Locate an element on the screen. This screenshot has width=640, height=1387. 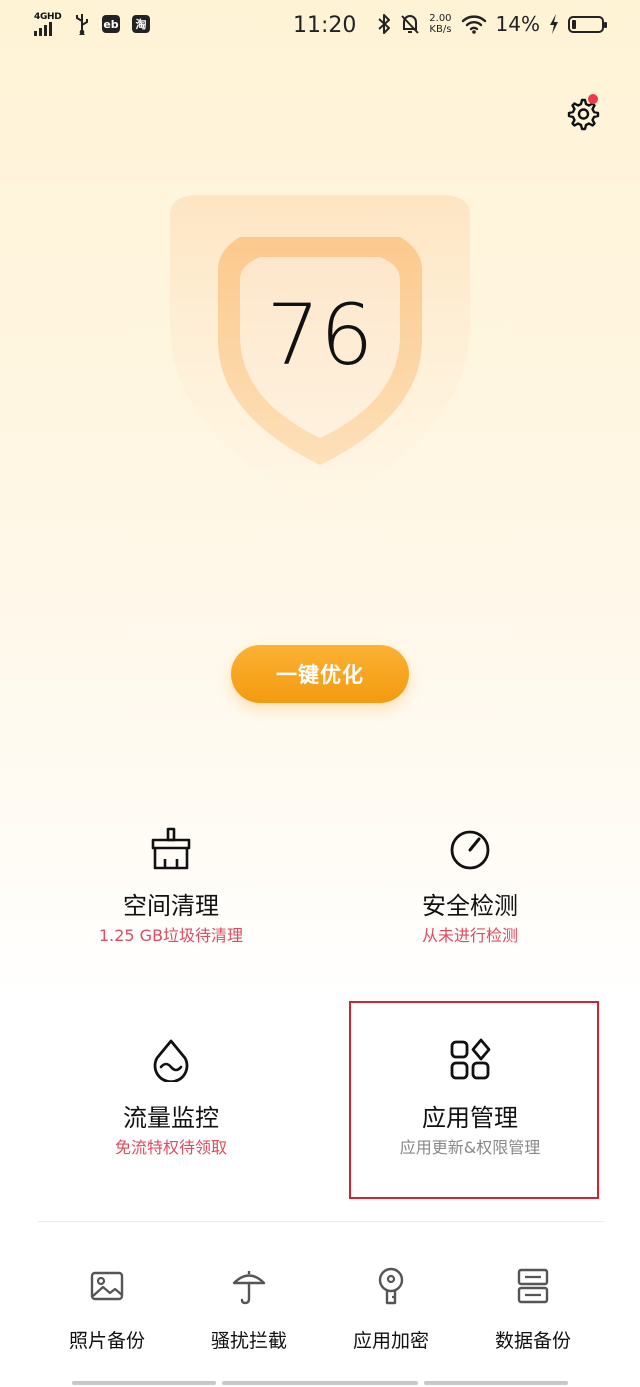
tile-subtitle: 免流特权待领取 is located at coordinates (170, 1147).